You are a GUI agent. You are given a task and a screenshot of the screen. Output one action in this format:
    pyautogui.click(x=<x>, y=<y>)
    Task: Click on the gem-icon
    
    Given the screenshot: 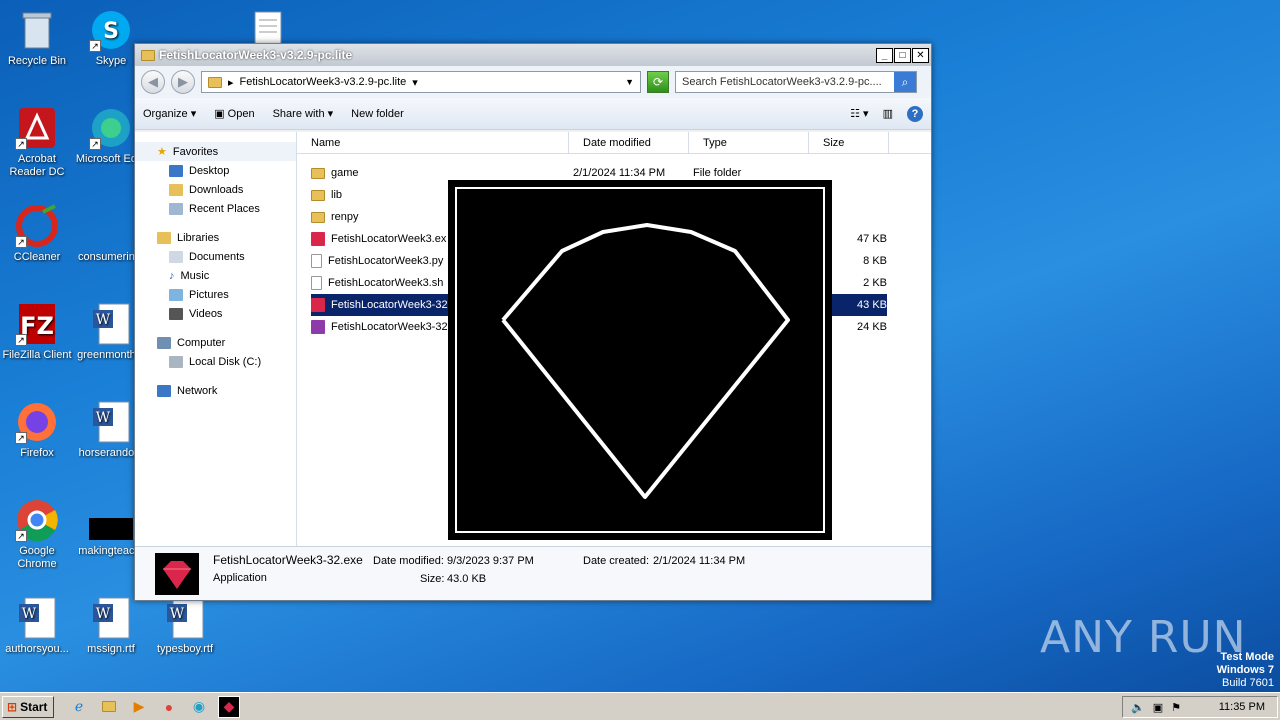 What is the action you would take?
    pyautogui.click(x=318, y=239)
    